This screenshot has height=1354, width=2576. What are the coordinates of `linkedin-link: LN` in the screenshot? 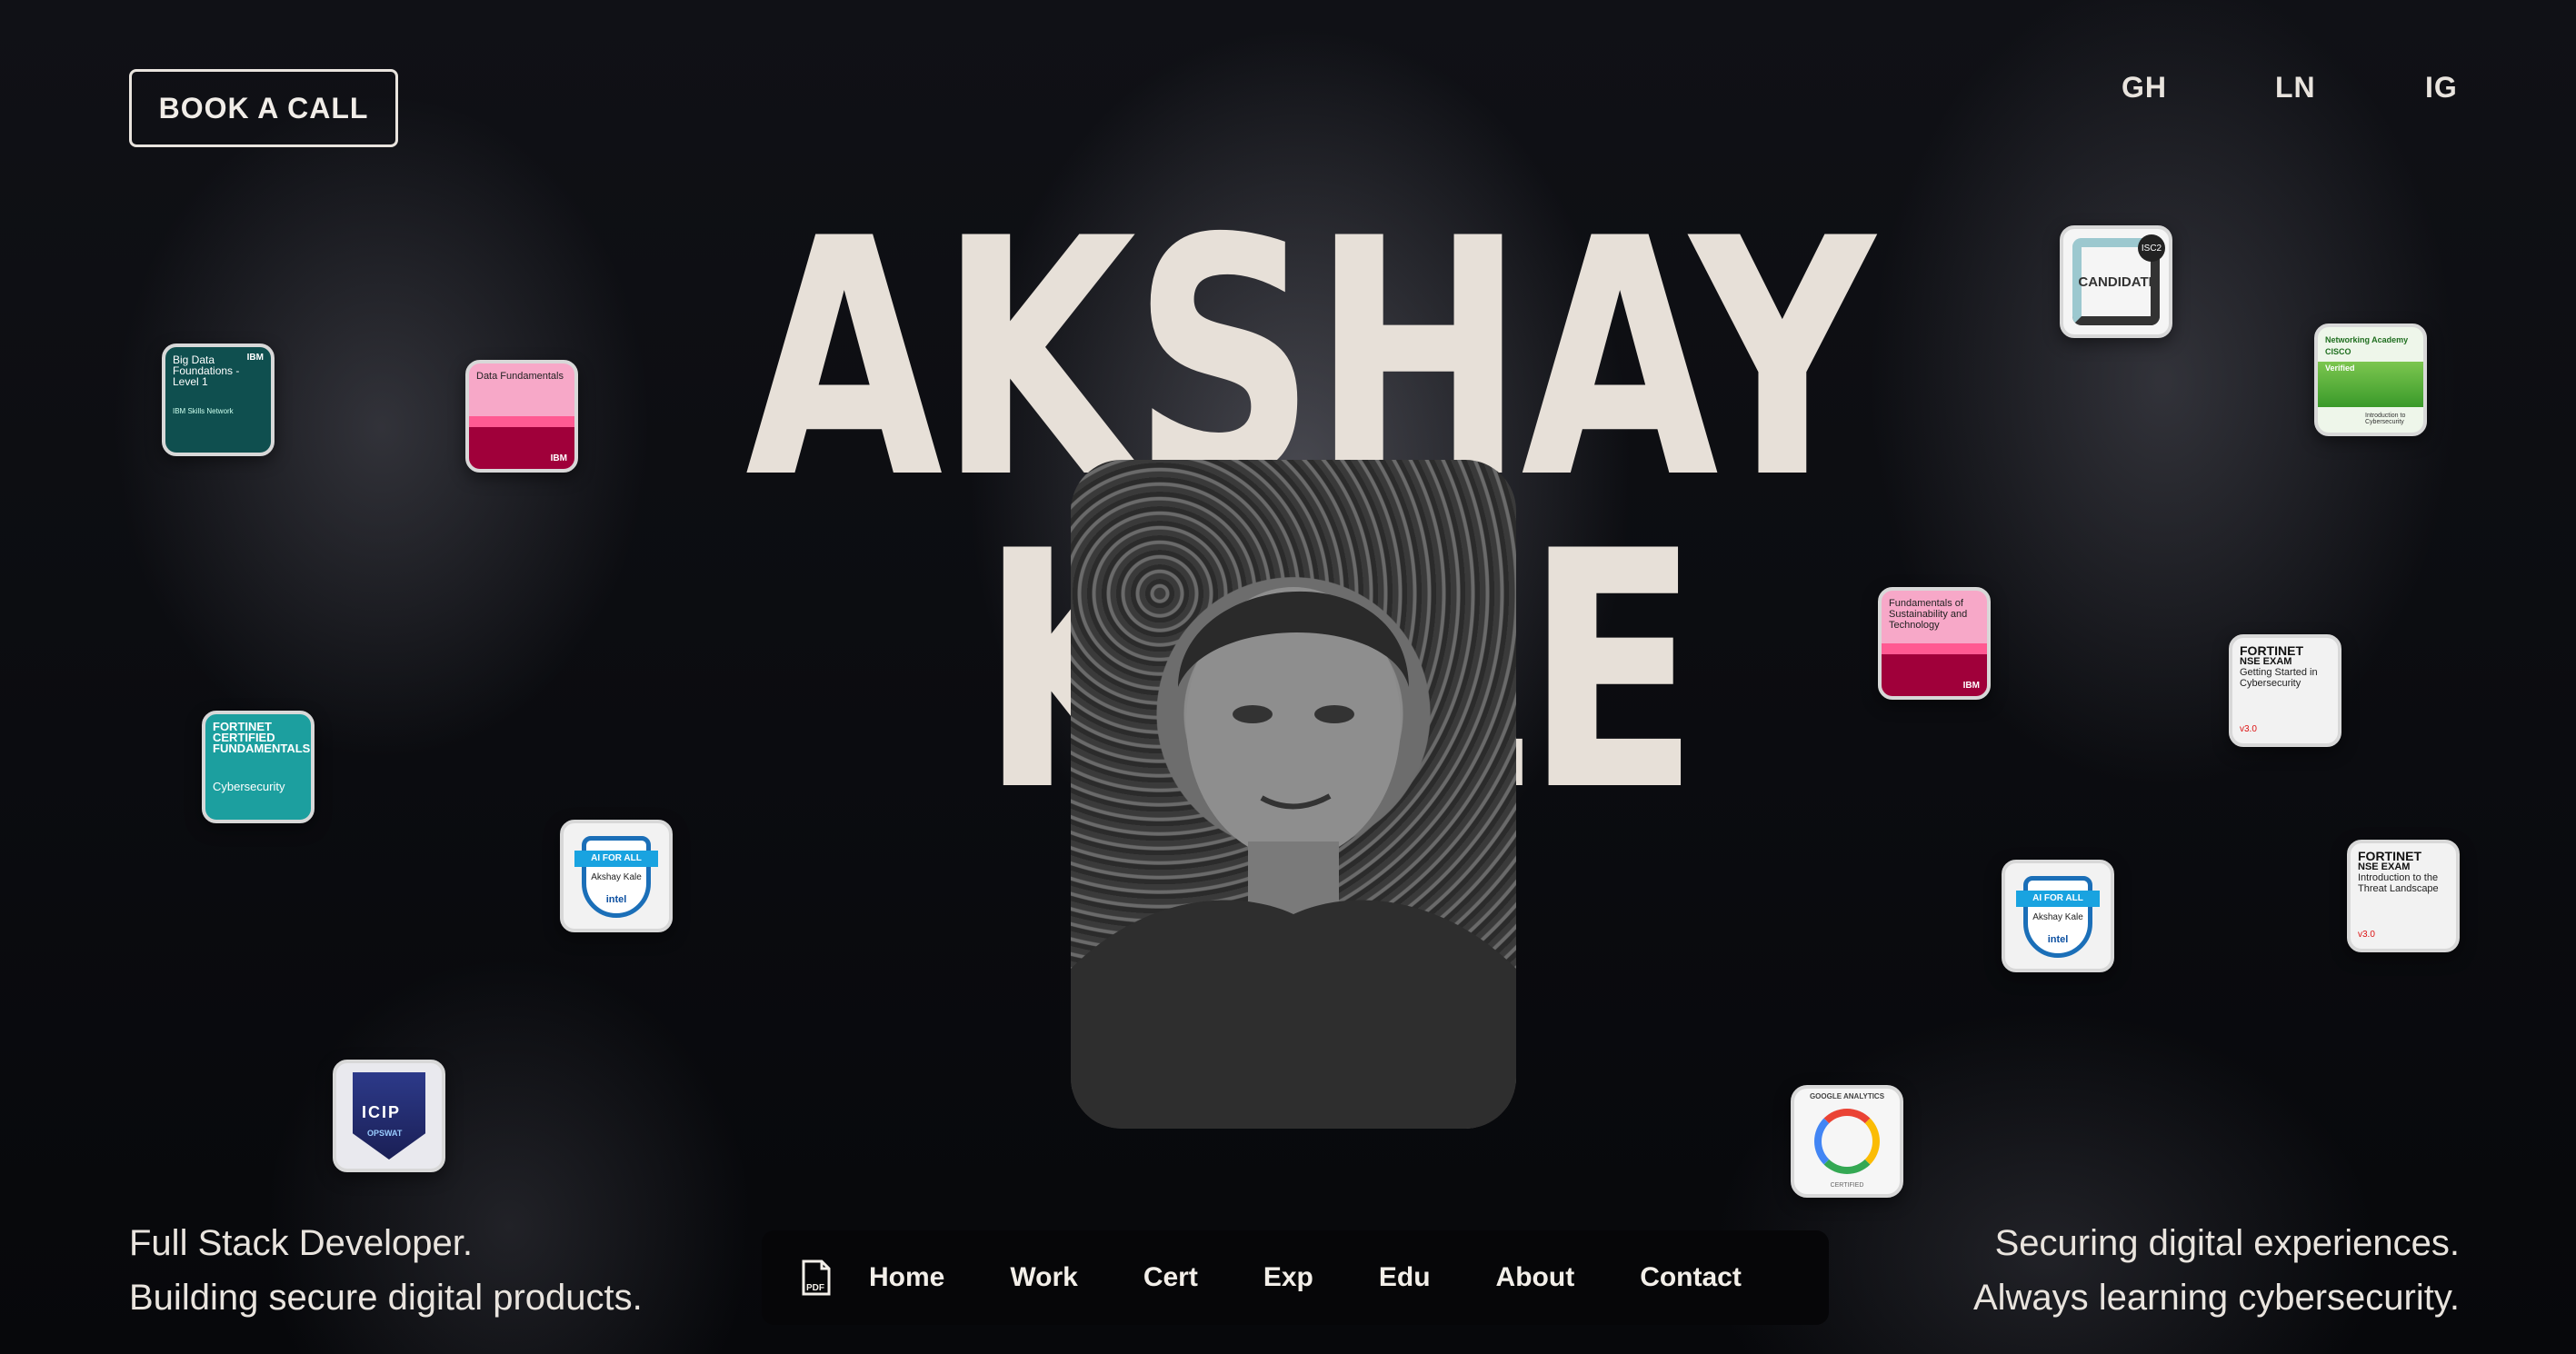 It's located at (2295, 88).